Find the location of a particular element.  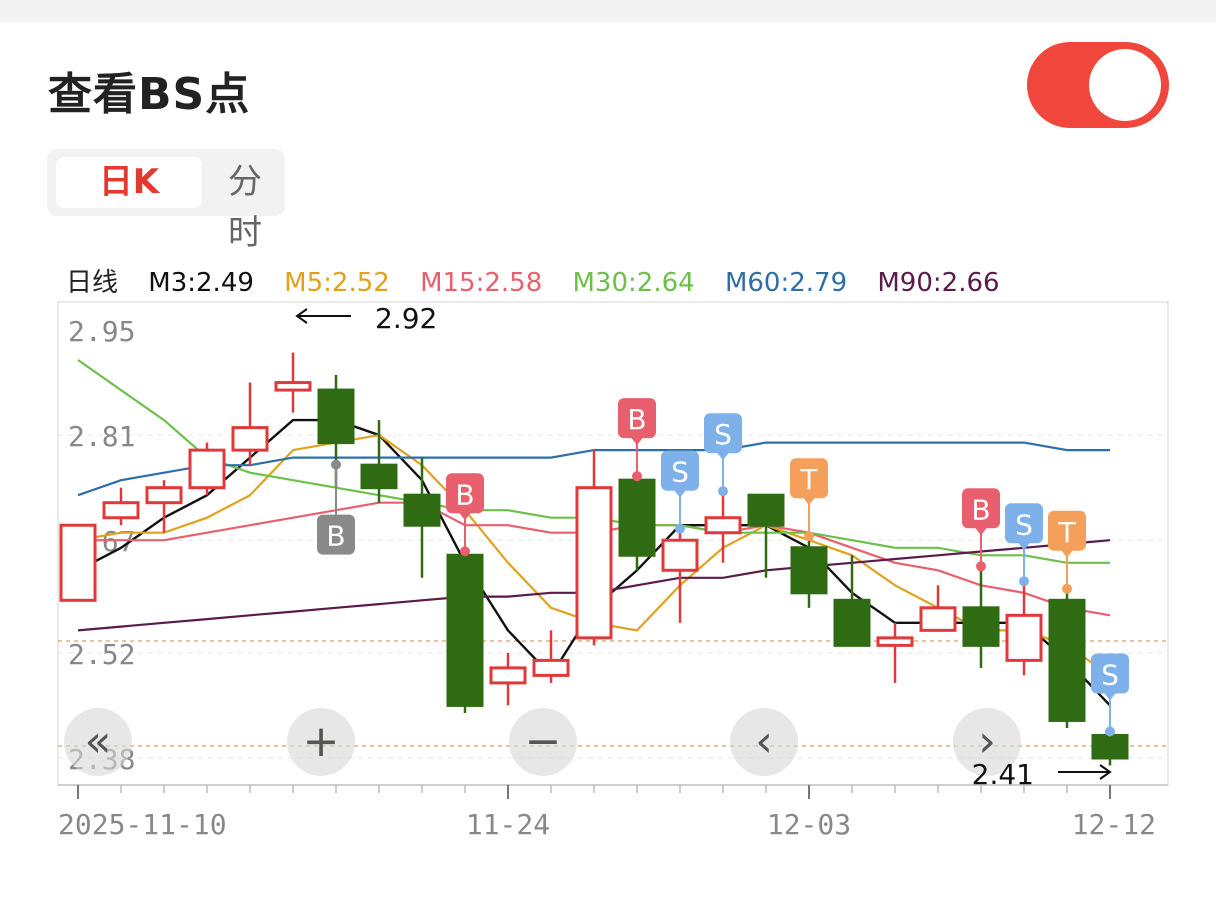

x-tick-label: 2025-11-10 is located at coordinates (142, 824).